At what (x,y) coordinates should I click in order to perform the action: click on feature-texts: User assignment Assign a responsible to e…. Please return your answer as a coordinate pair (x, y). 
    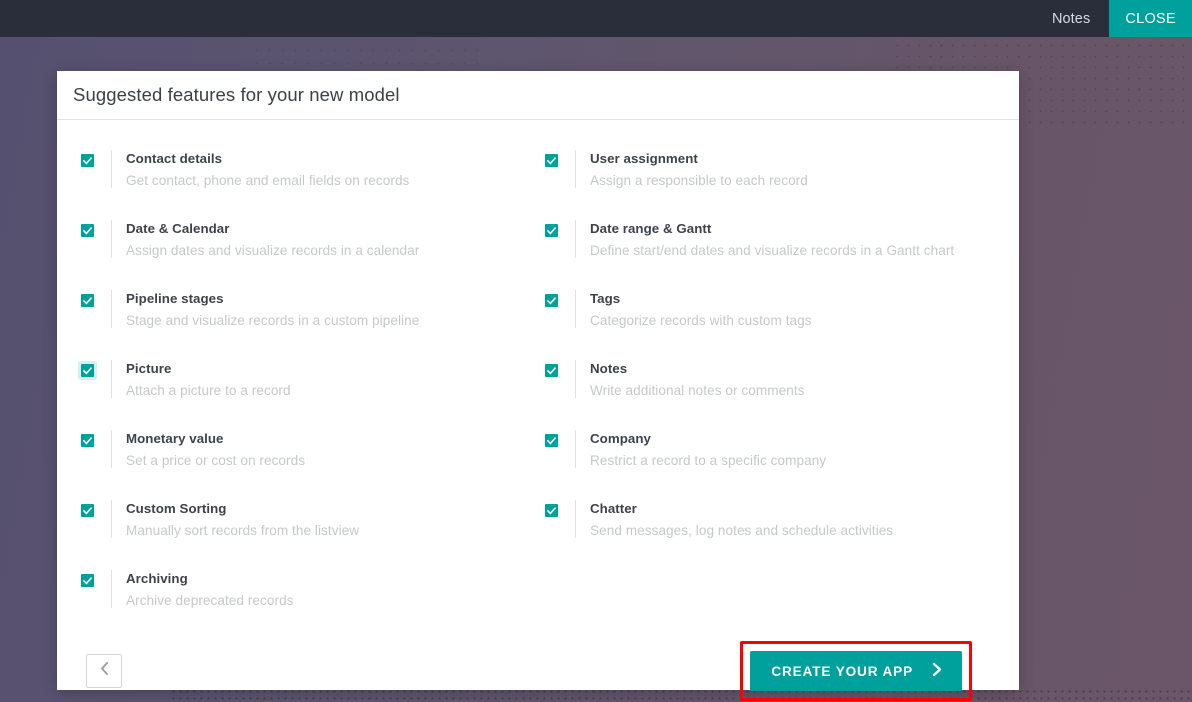
    Looking at the image, I should click on (692, 170).